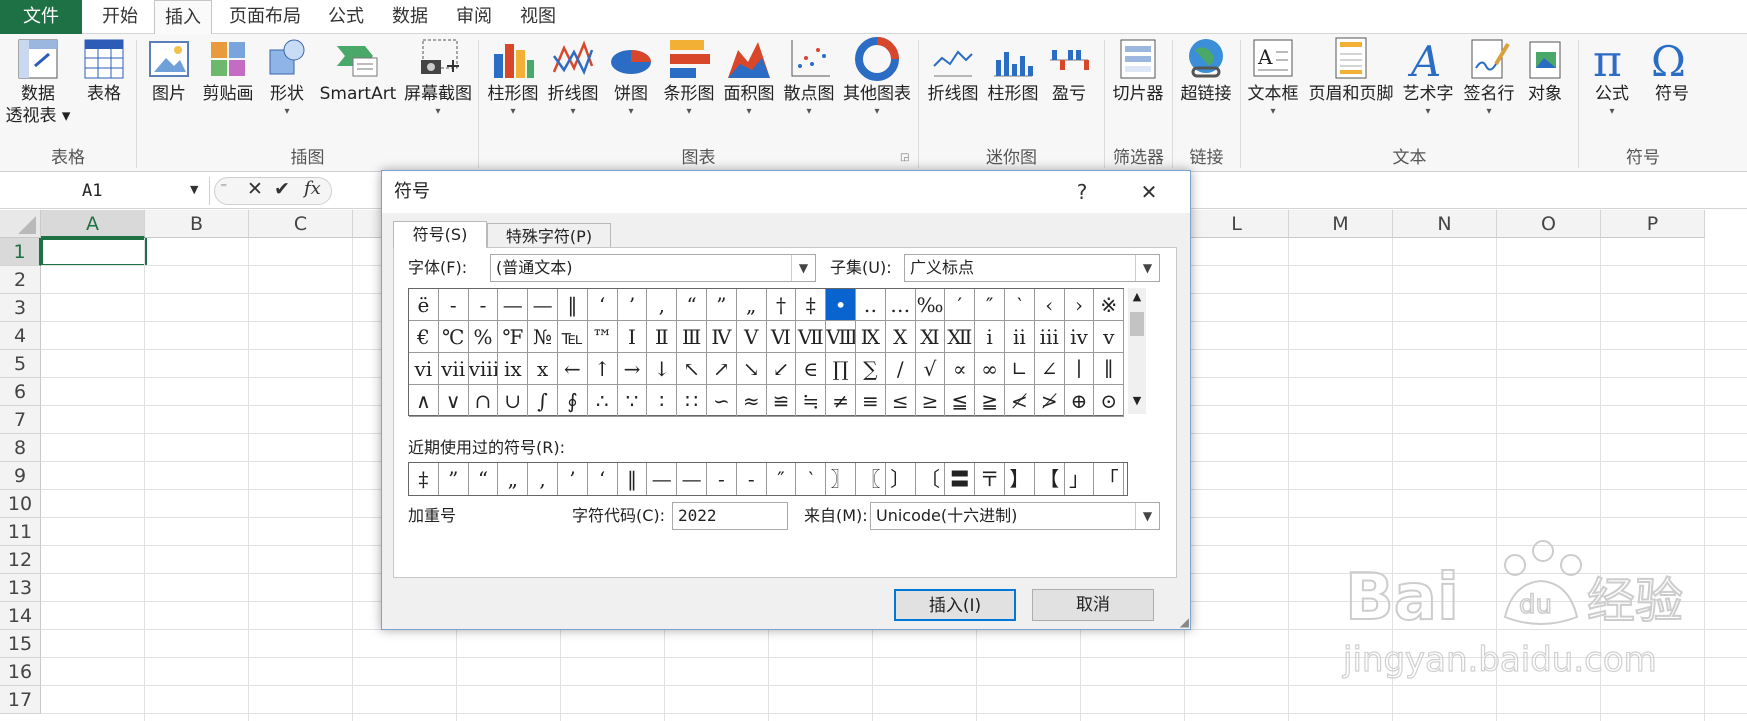 The image size is (1747, 721). What do you see at coordinates (1082, 192) in the screenshot?
I see `help-button: ?` at bounding box center [1082, 192].